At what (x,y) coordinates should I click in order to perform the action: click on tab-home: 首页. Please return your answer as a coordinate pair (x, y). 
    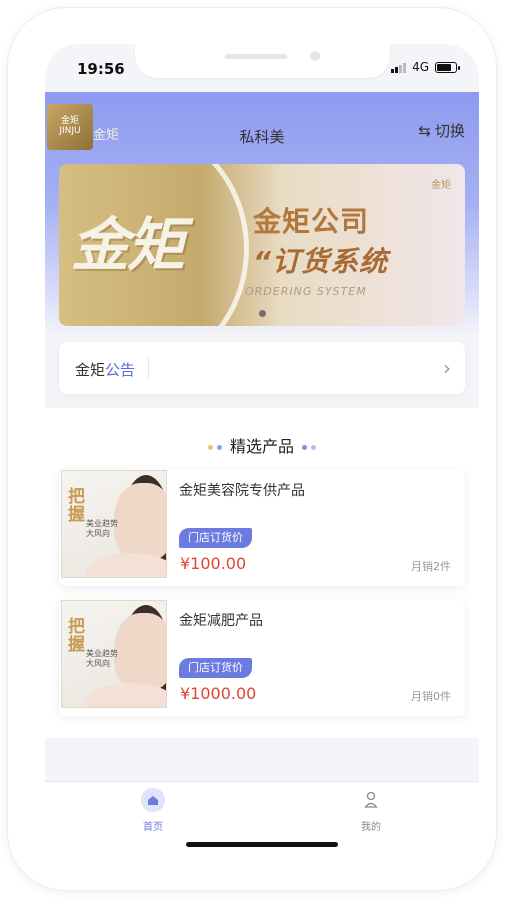
    Looking at the image, I should click on (153, 810).